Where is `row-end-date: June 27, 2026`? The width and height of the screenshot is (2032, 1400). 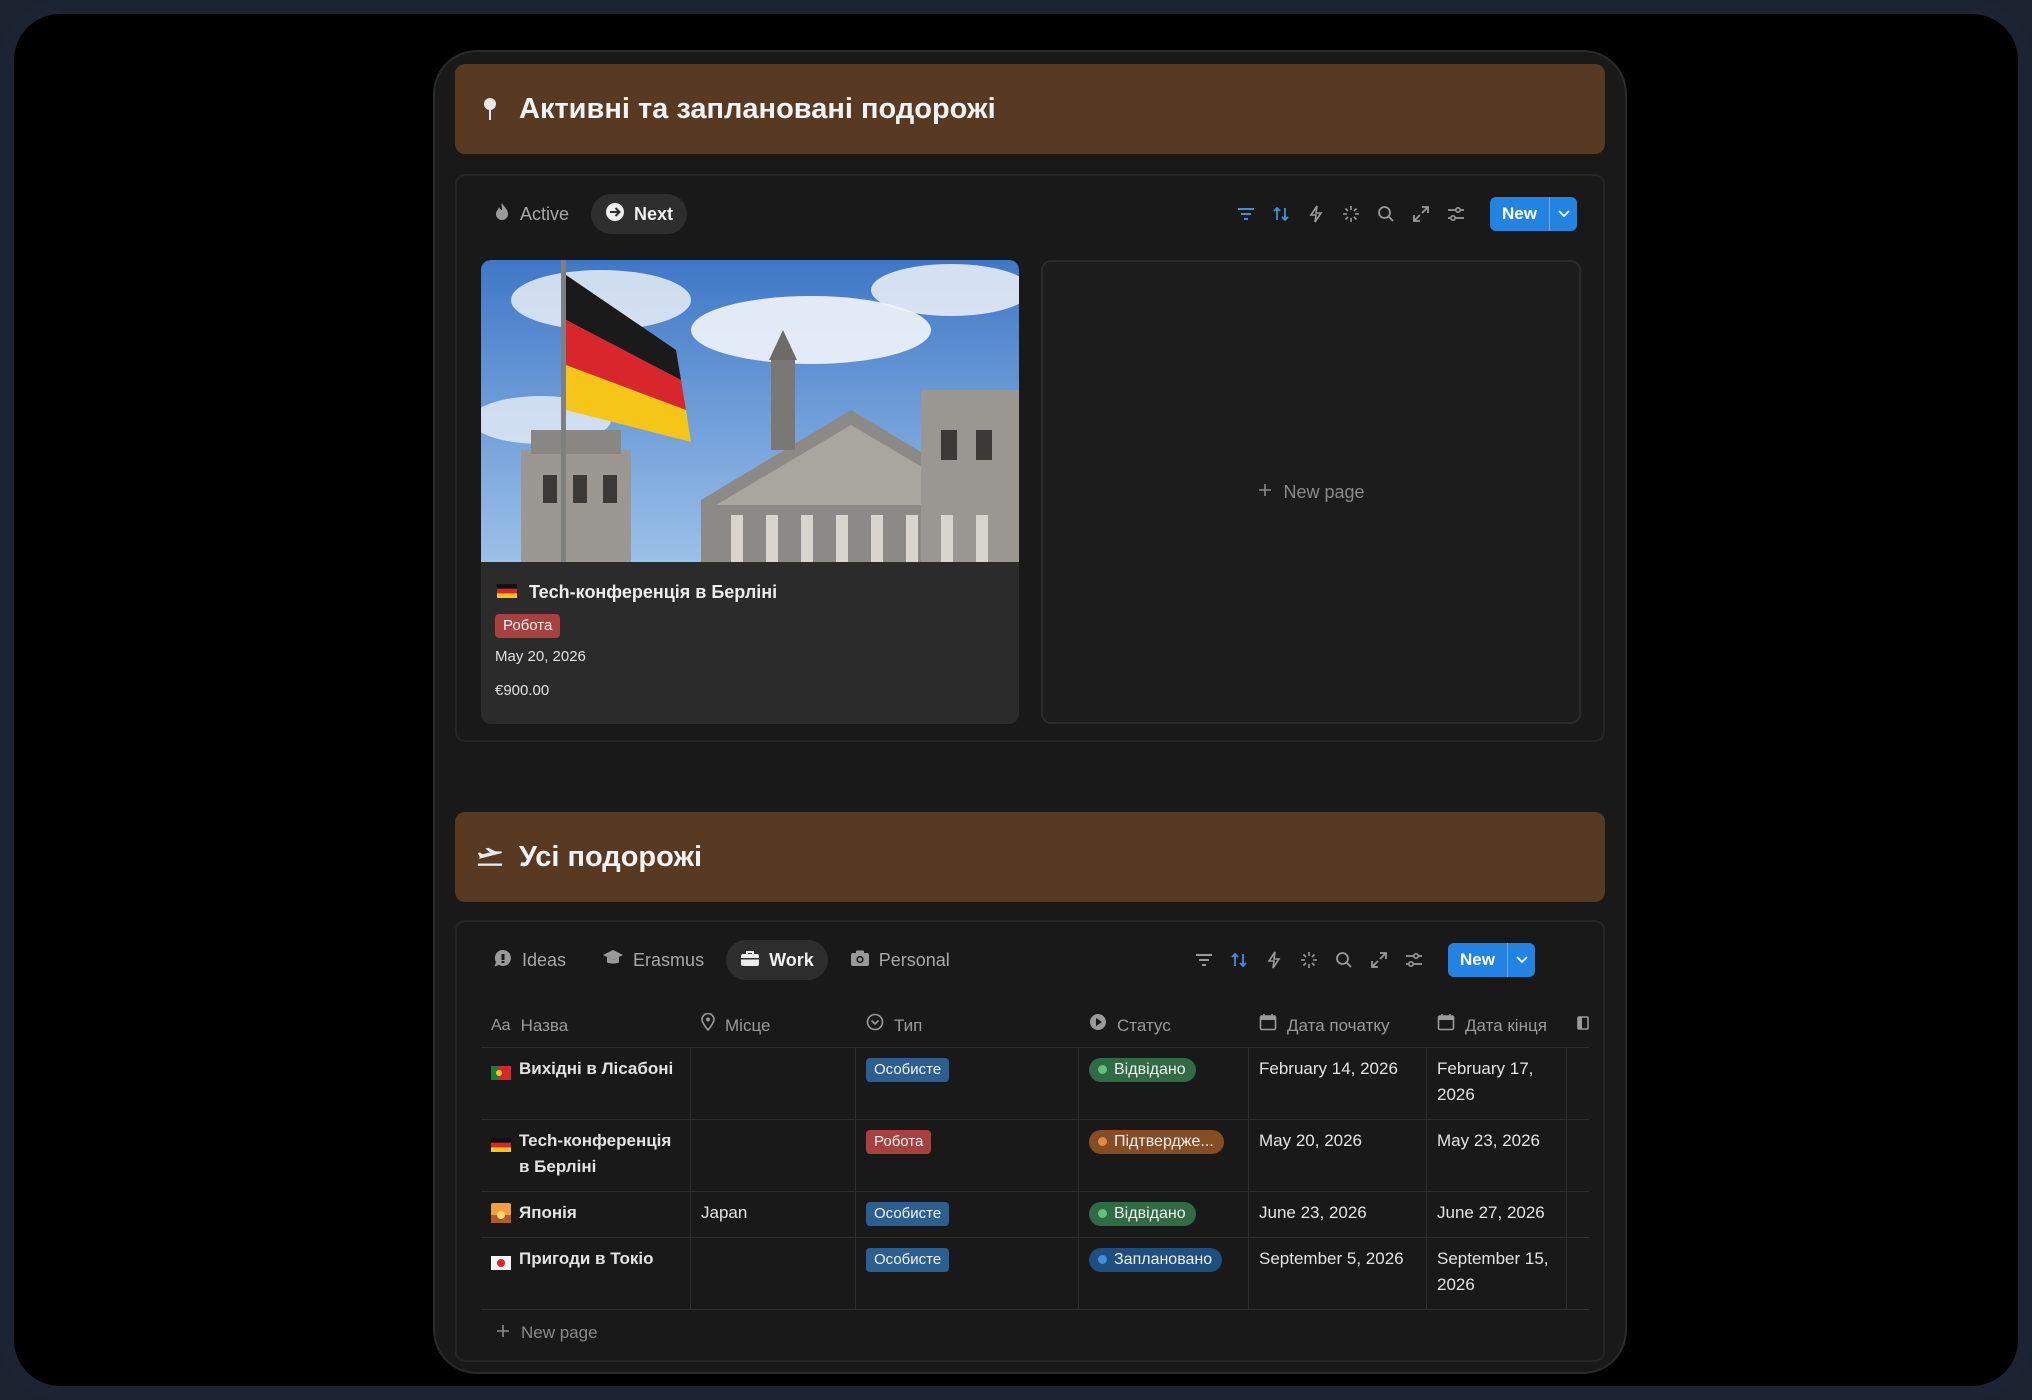
row-end-date: June 27, 2026 is located at coordinates (1497, 1214).